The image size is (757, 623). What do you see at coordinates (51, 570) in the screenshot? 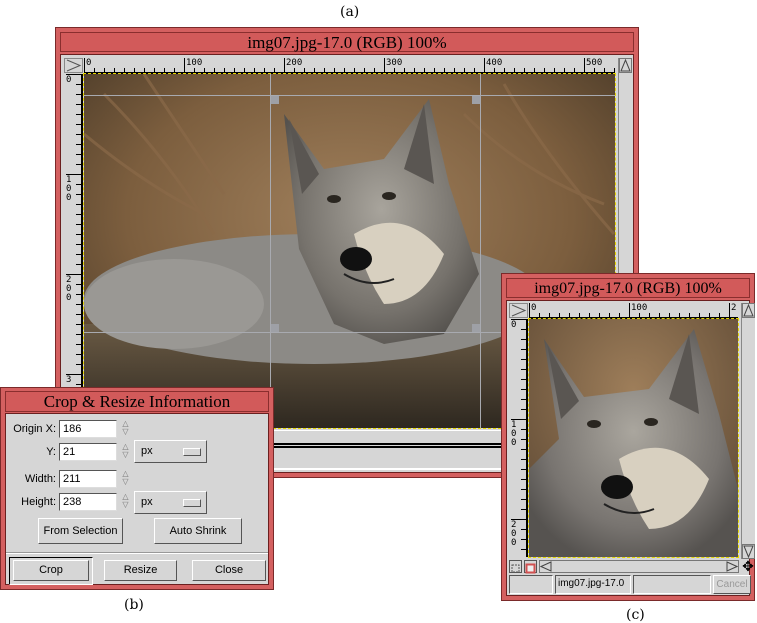
I see `crop-button: Crop` at bounding box center [51, 570].